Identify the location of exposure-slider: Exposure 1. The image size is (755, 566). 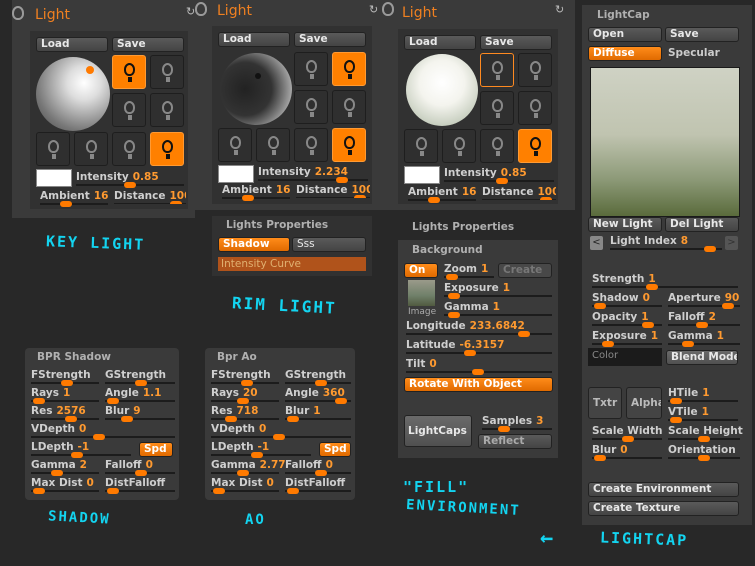
(498, 290).